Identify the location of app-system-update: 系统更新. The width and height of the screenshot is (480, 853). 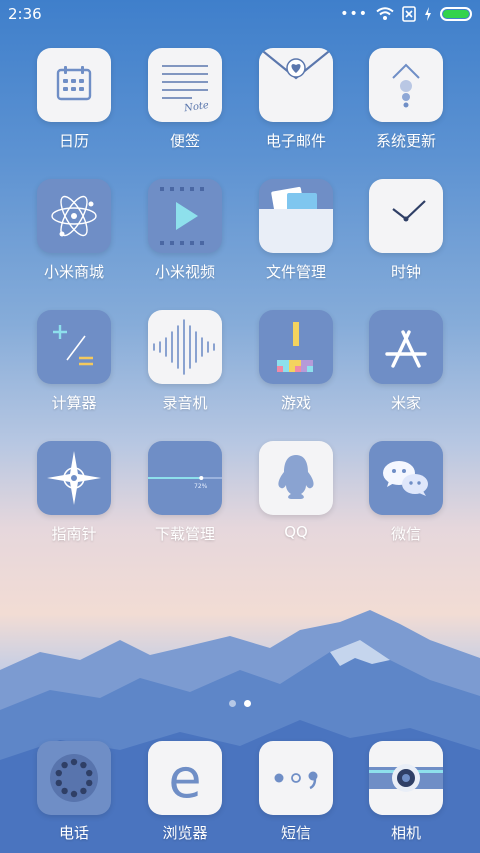
(406, 99).